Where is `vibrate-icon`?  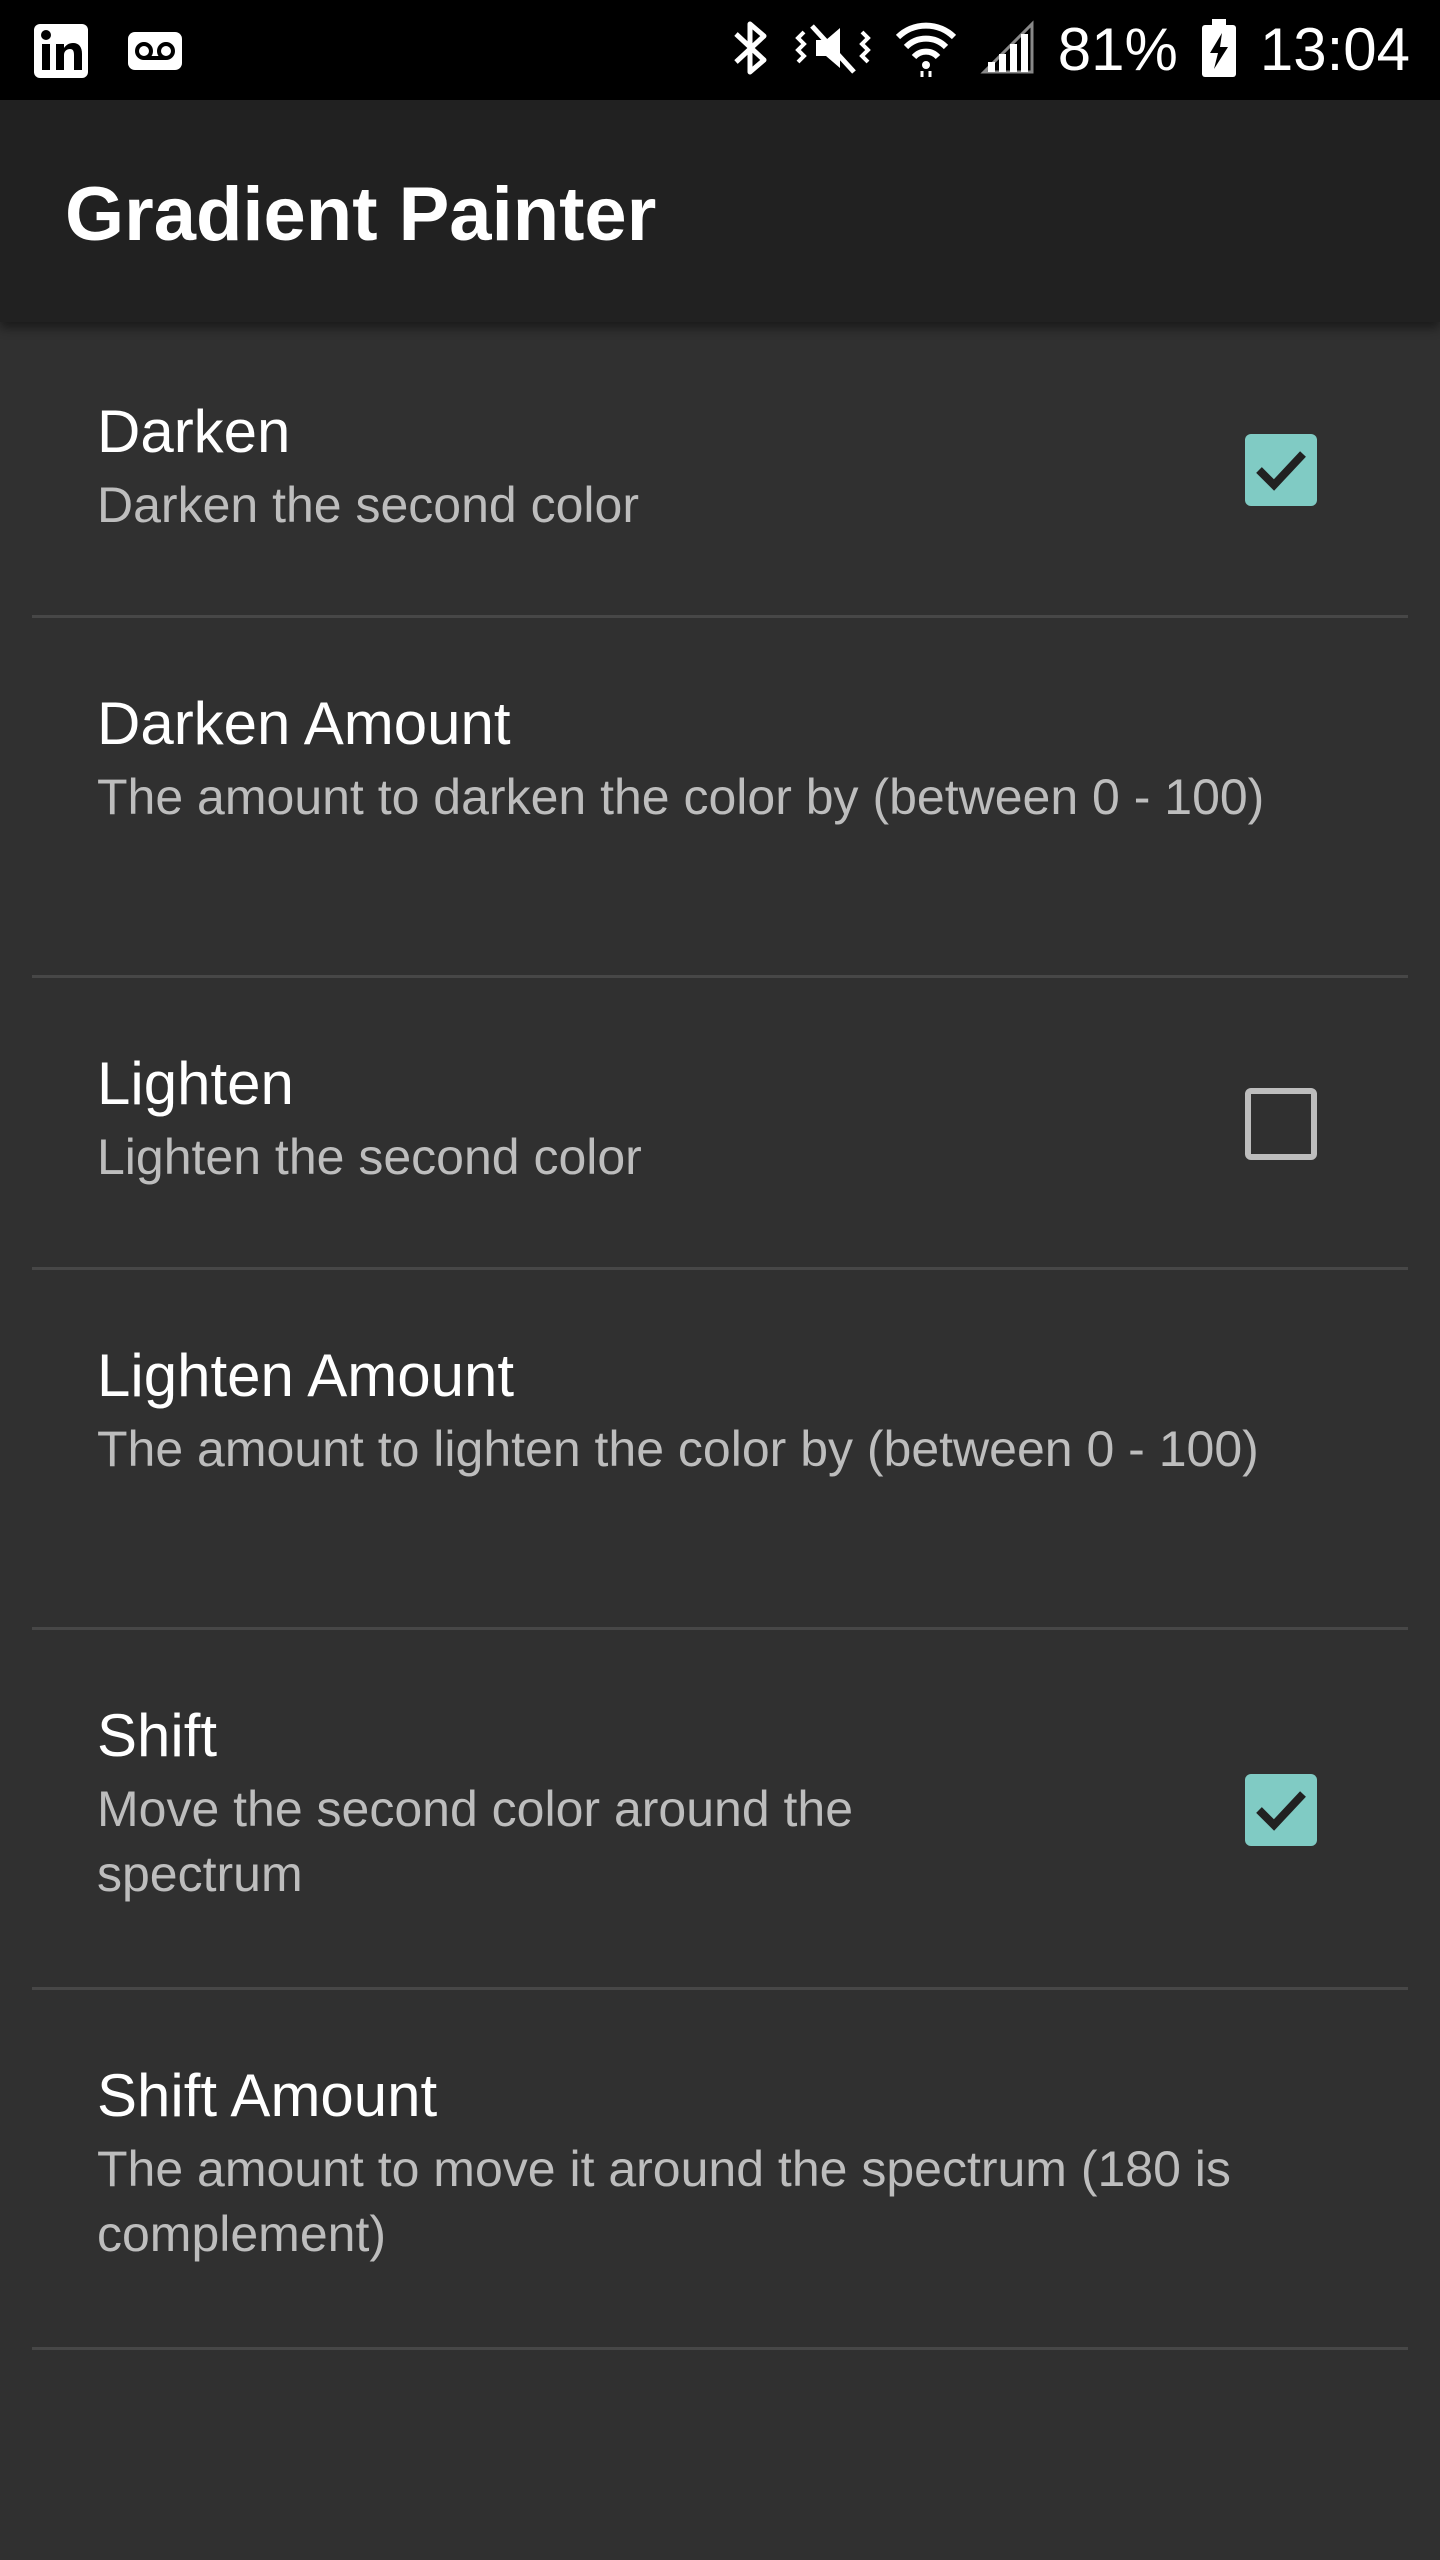 vibrate-icon is located at coordinates (833, 50).